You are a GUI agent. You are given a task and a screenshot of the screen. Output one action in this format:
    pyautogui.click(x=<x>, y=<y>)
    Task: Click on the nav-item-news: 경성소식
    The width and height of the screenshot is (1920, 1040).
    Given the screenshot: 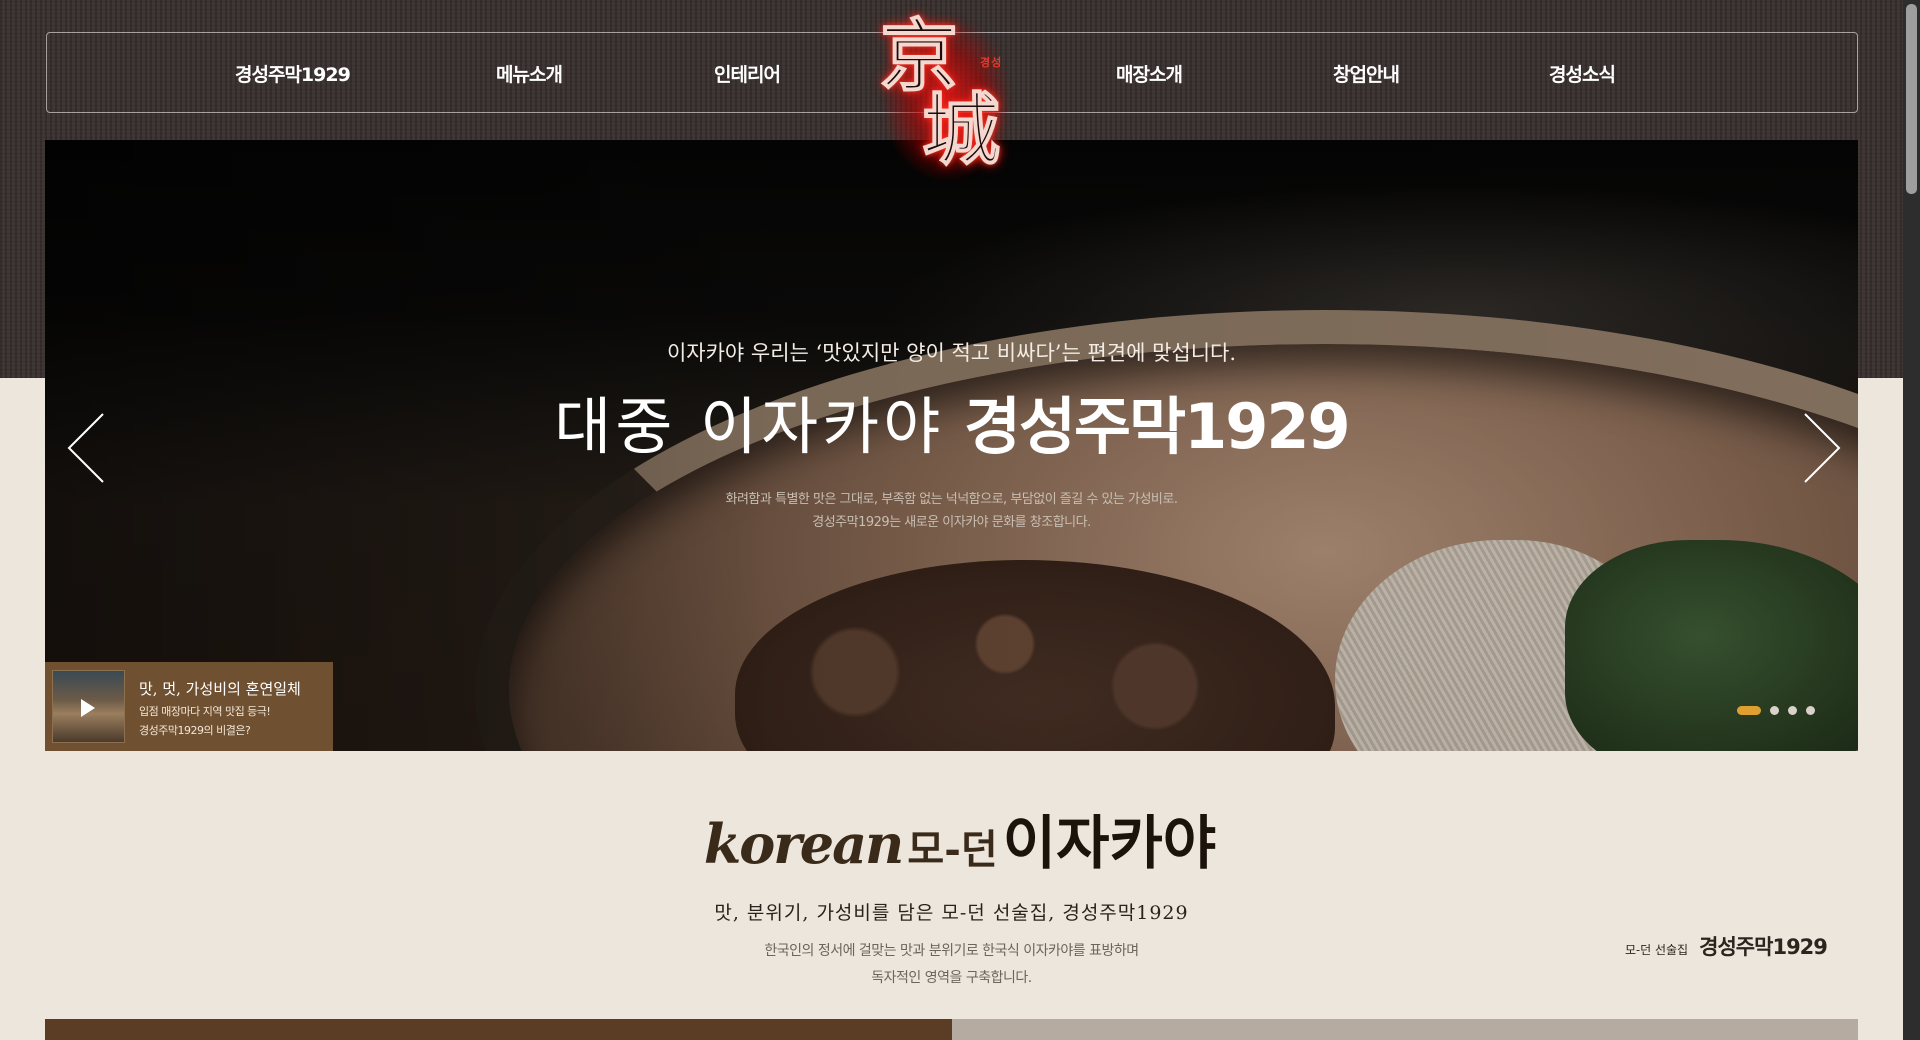 What is the action you would take?
    pyautogui.click(x=1582, y=73)
    